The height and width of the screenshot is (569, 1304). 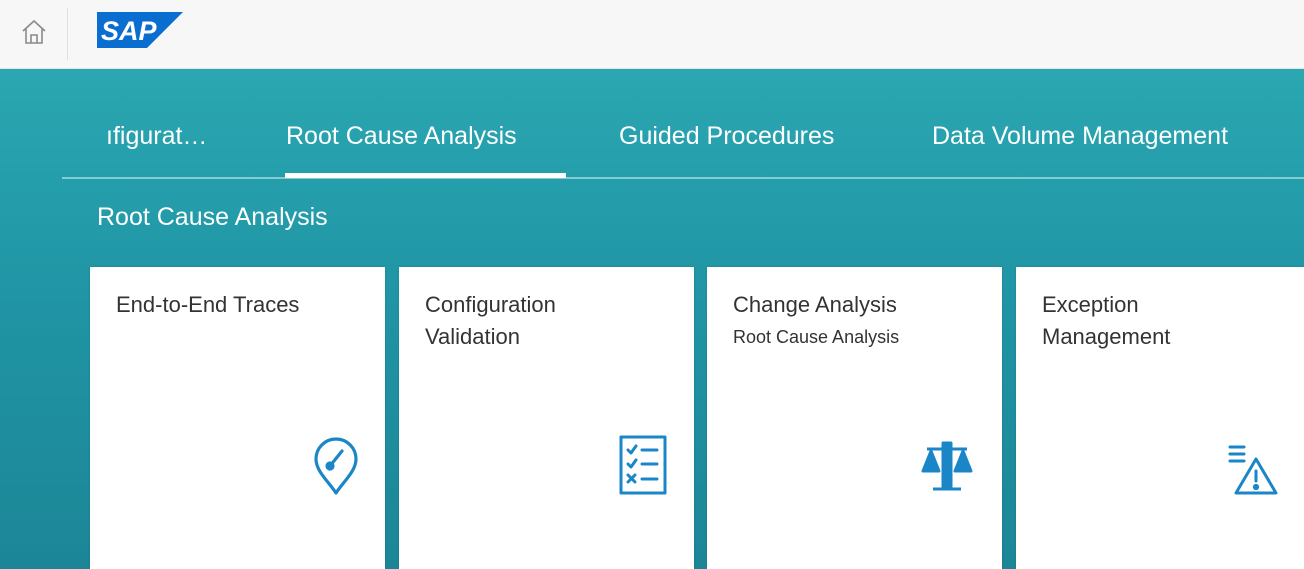 What do you see at coordinates (854, 418) in the screenshot?
I see `tile-change-analysis: Change Analysis Root Cause Analysis` at bounding box center [854, 418].